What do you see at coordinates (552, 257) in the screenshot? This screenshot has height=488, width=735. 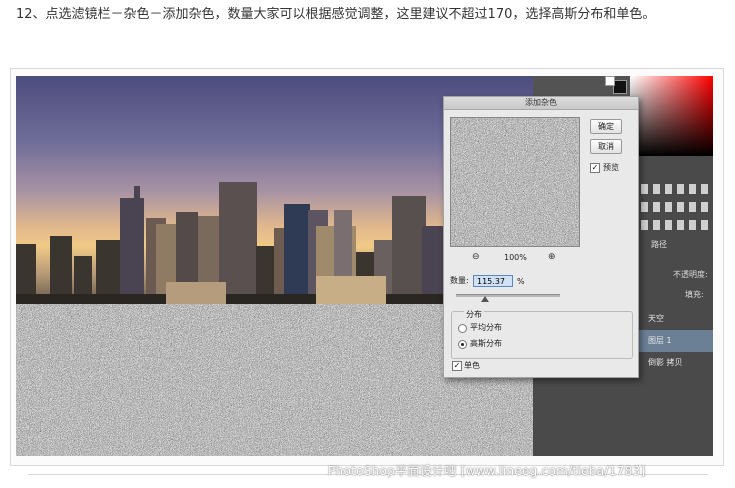 I see `zoom-in-icon: ⊕` at bounding box center [552, 257].